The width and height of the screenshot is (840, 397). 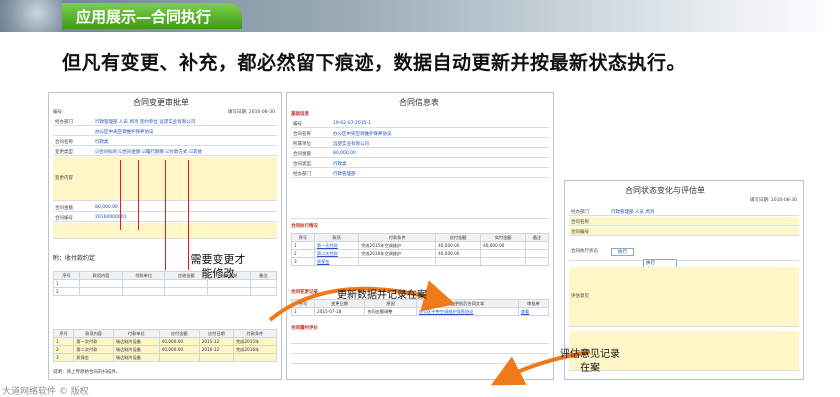 What do you see at coordinates (429, 333) in the screenshot?
I see `arrows-overlay` at bounding box center [429, 333].